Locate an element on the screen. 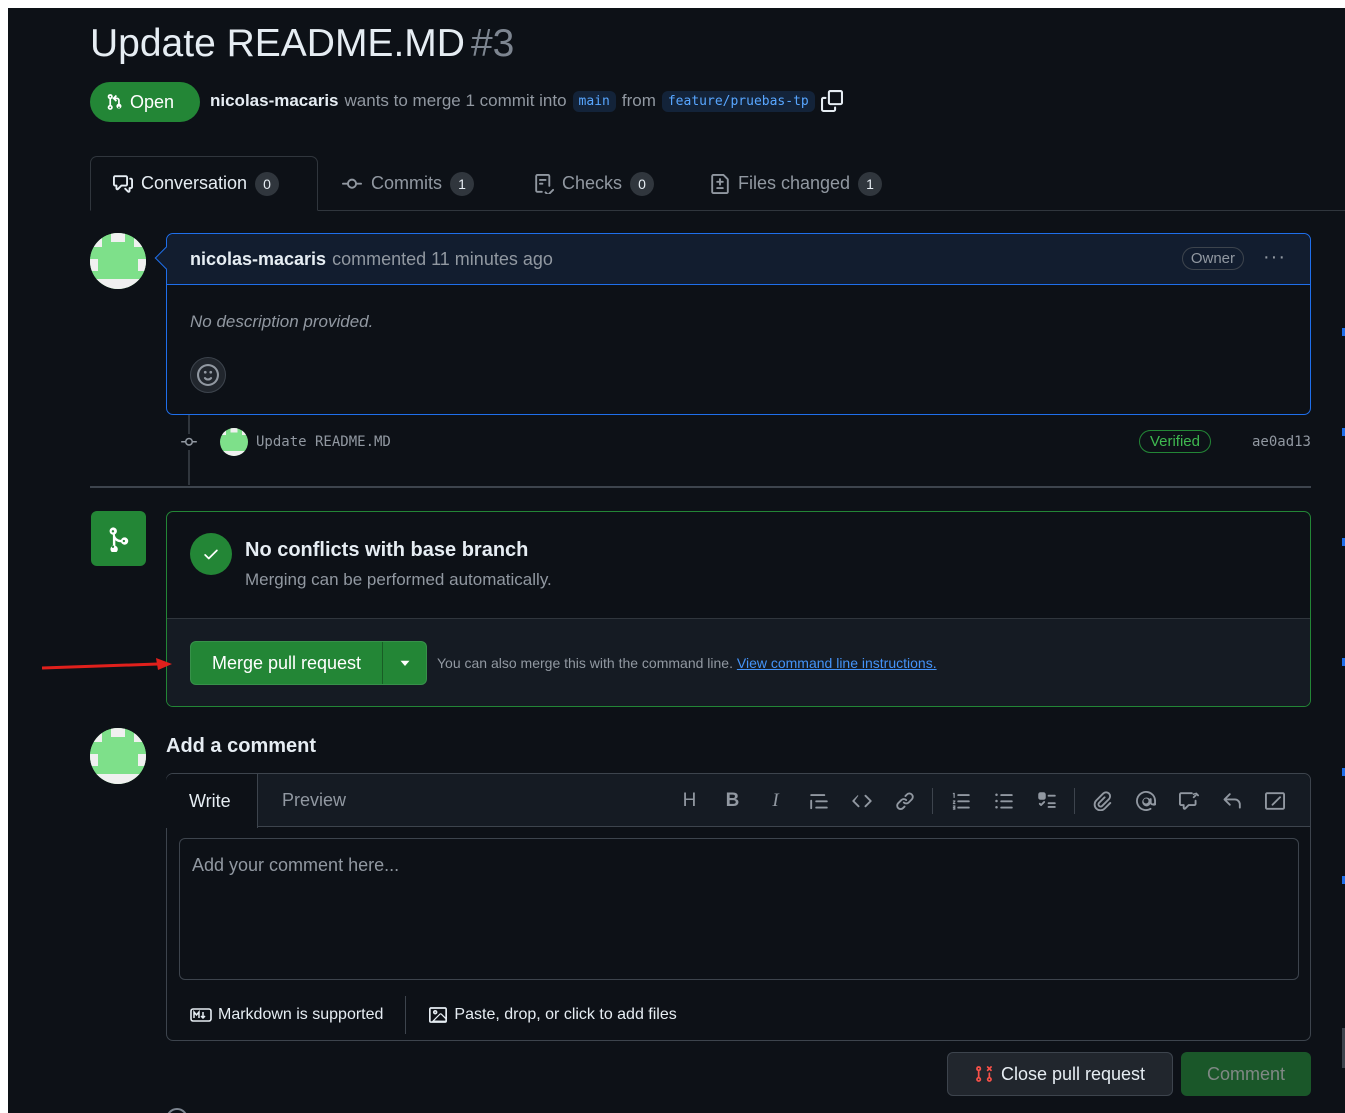 Image resolution: width=1345 pixels, height=1113 pixels. task-list-icon is located at coordinates (1046, 801).